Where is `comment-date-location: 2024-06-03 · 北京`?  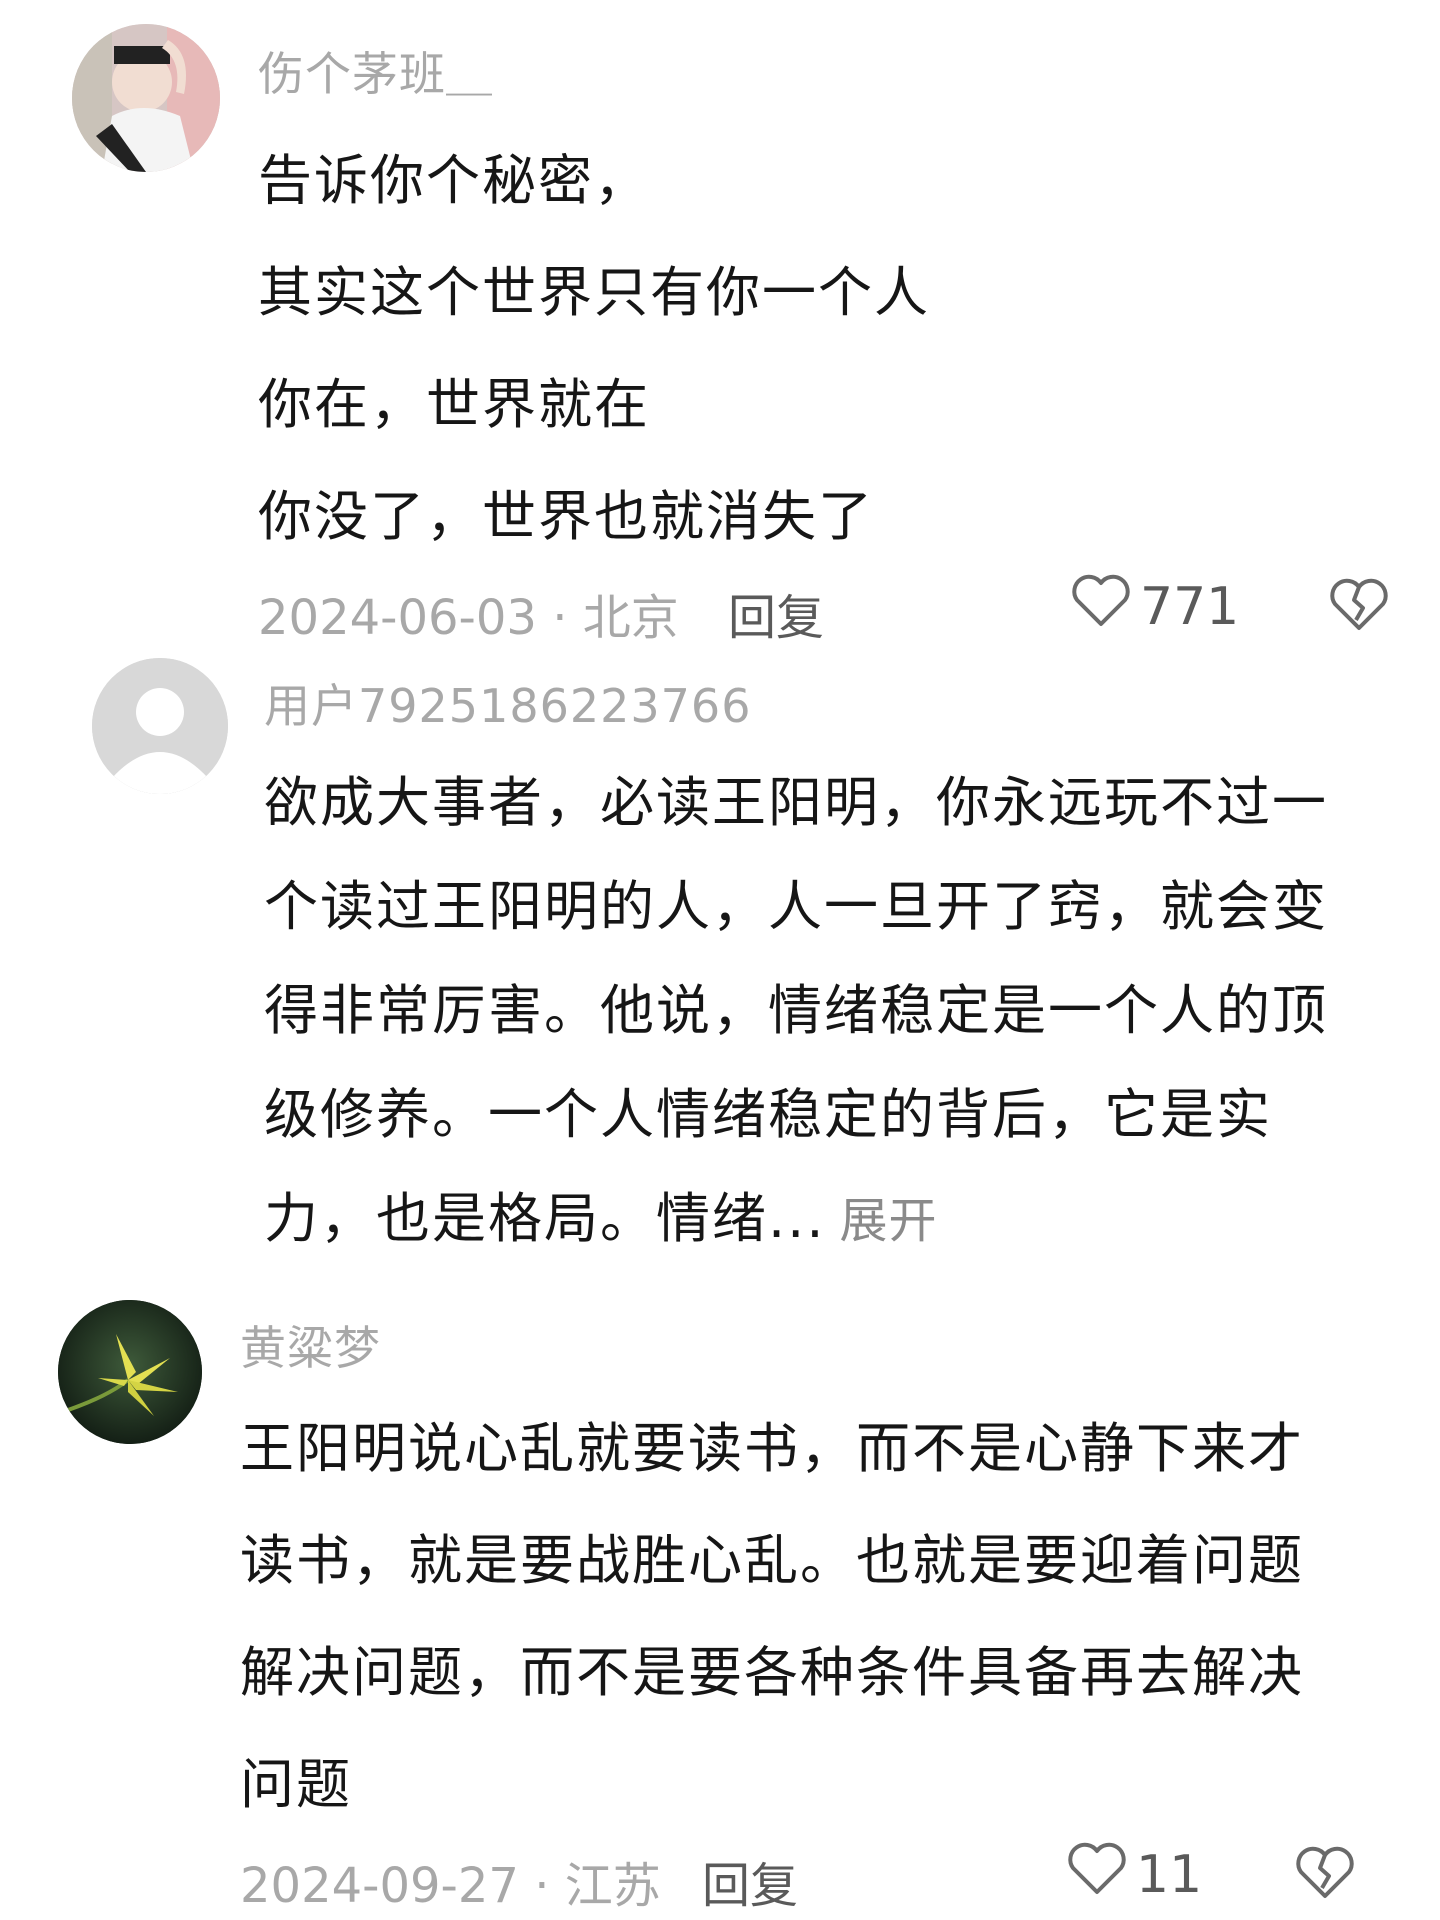
comment-date-location: 2024-06-03 · 北京 is located at coordinates (468, 618).